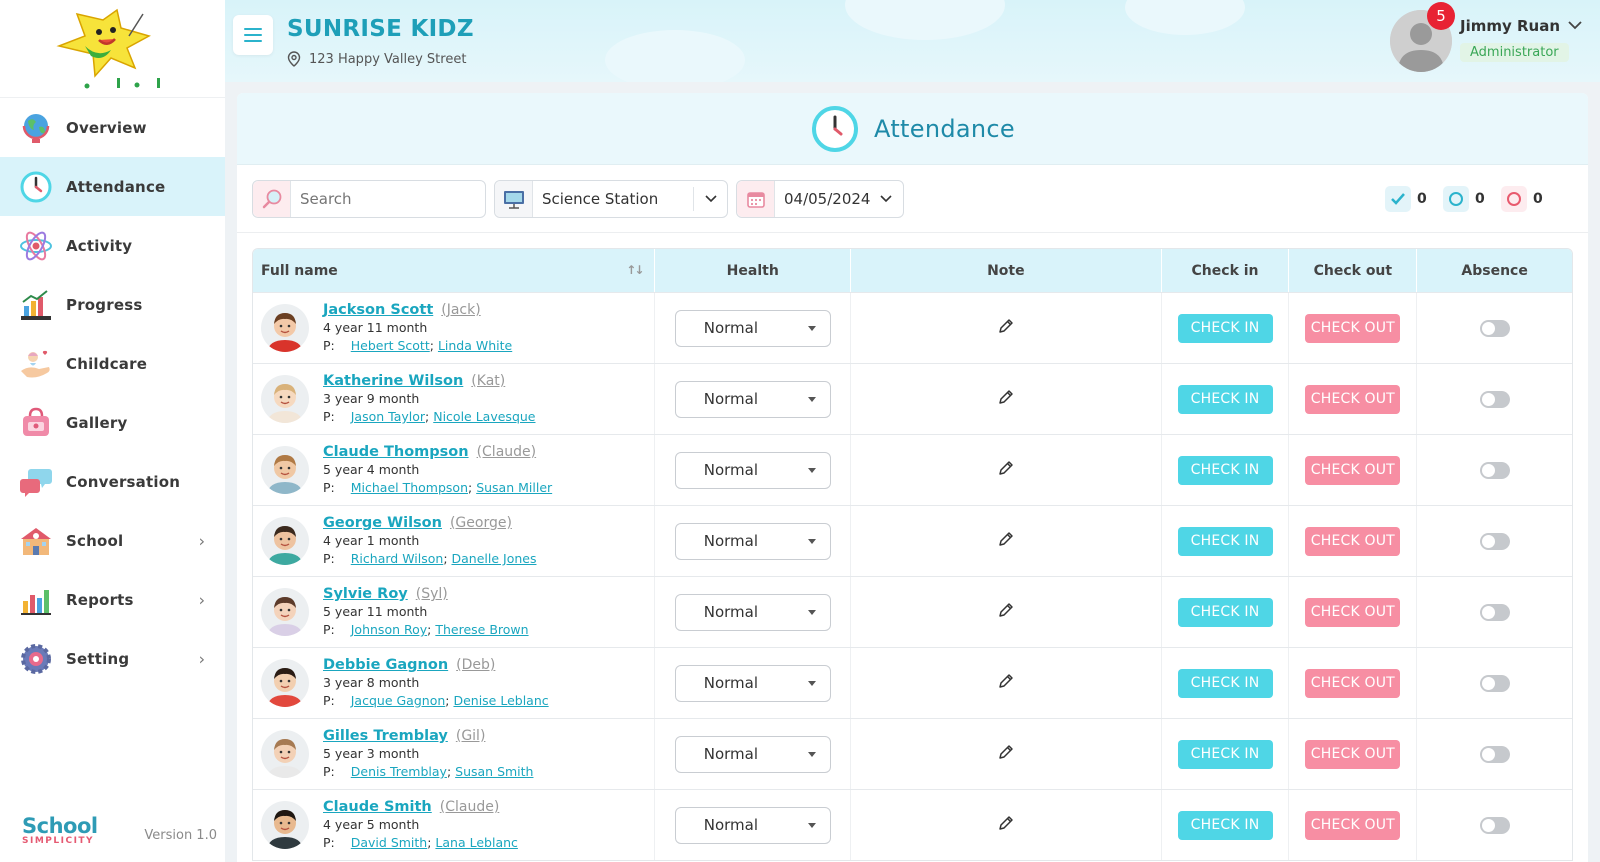  What do you see at coordinates (500, 700) in the screenshot?
I see `parent-link: Denise Leblanc` at bounding box center [500, 700].